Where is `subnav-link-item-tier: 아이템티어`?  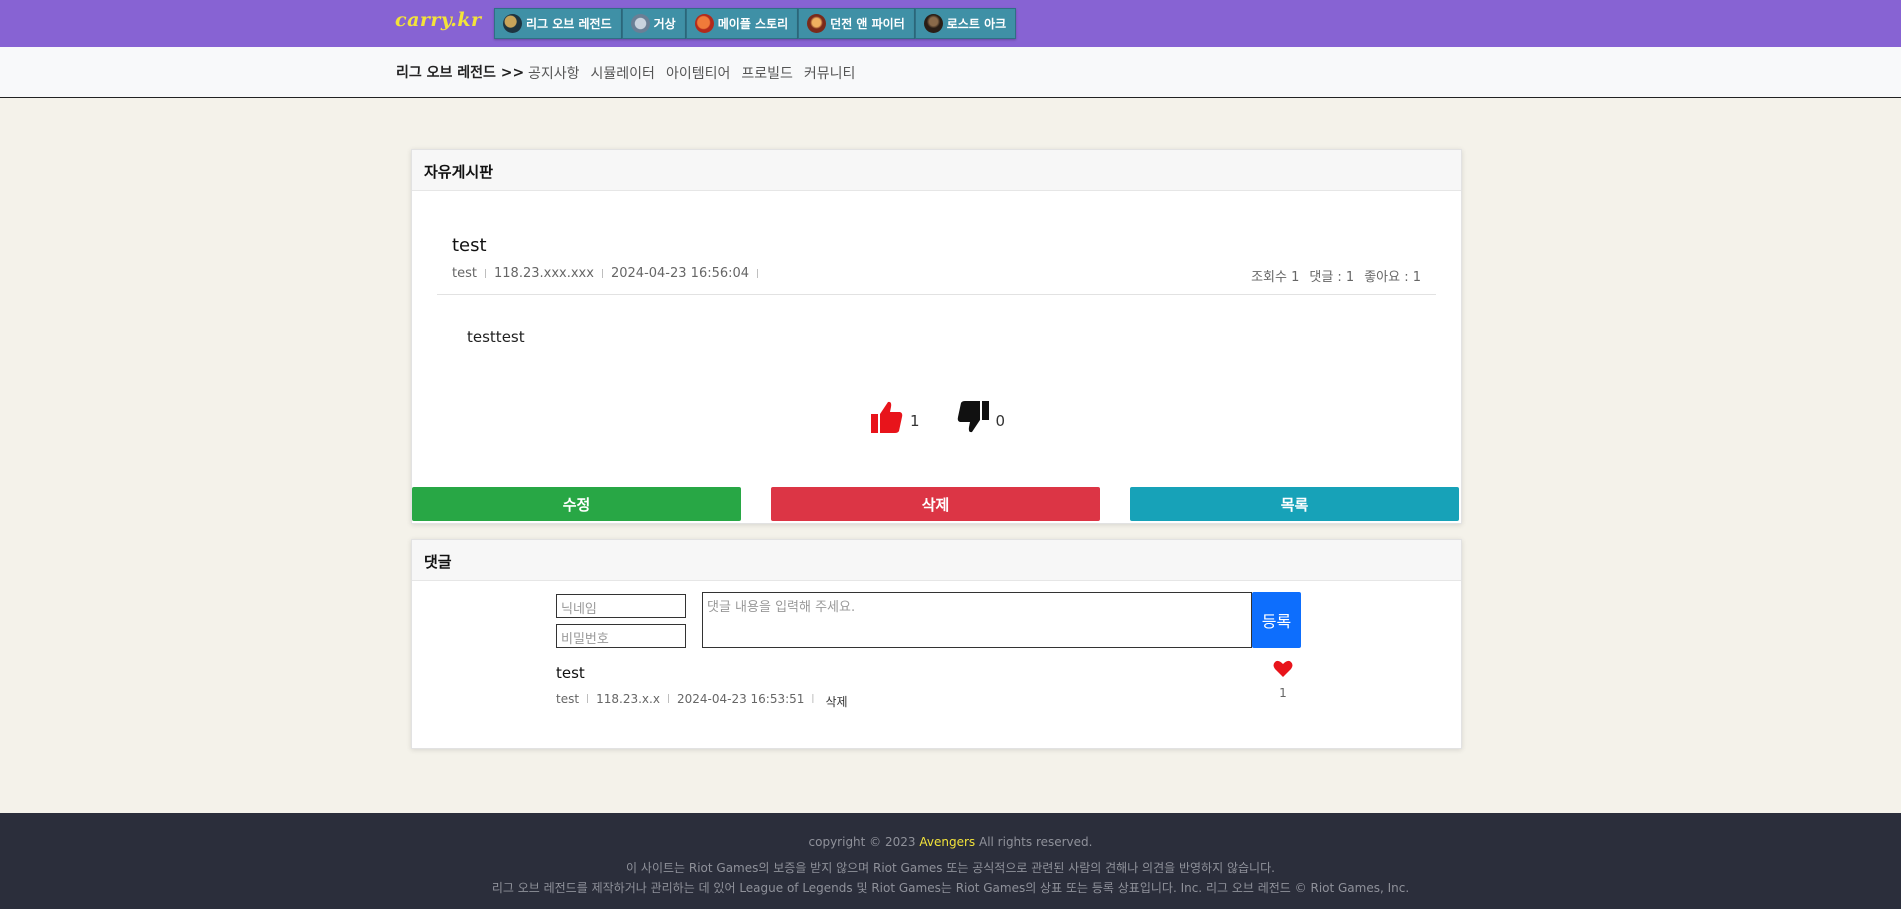 subnav-link-item-tier: 아이템티어 is located at coordinates (698, 73).